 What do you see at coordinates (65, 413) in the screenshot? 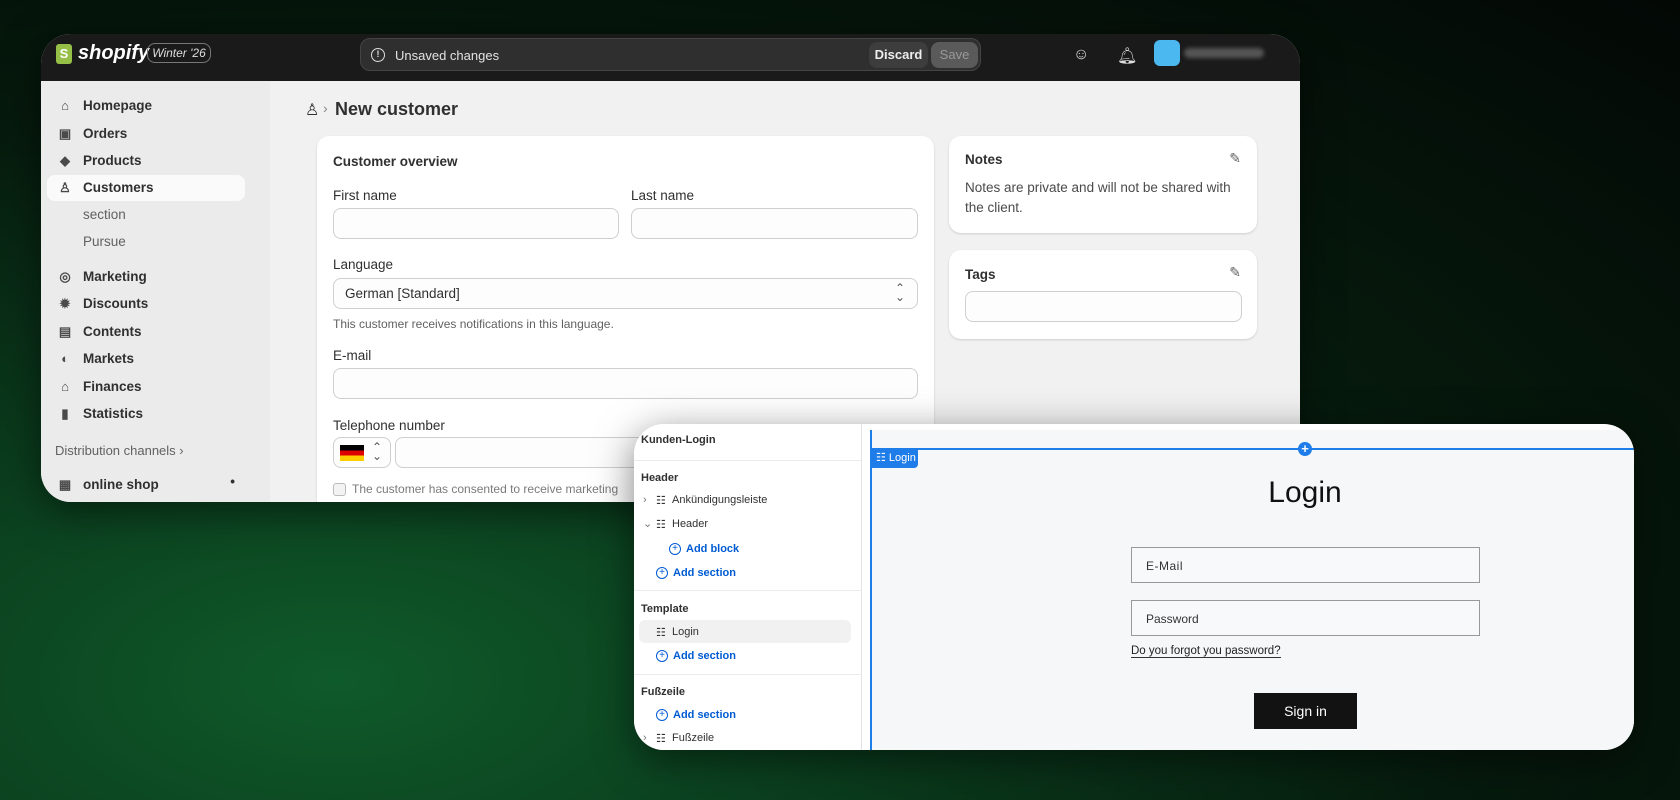
I see `chart-icon: ▮` at bounding box center [65, 413].